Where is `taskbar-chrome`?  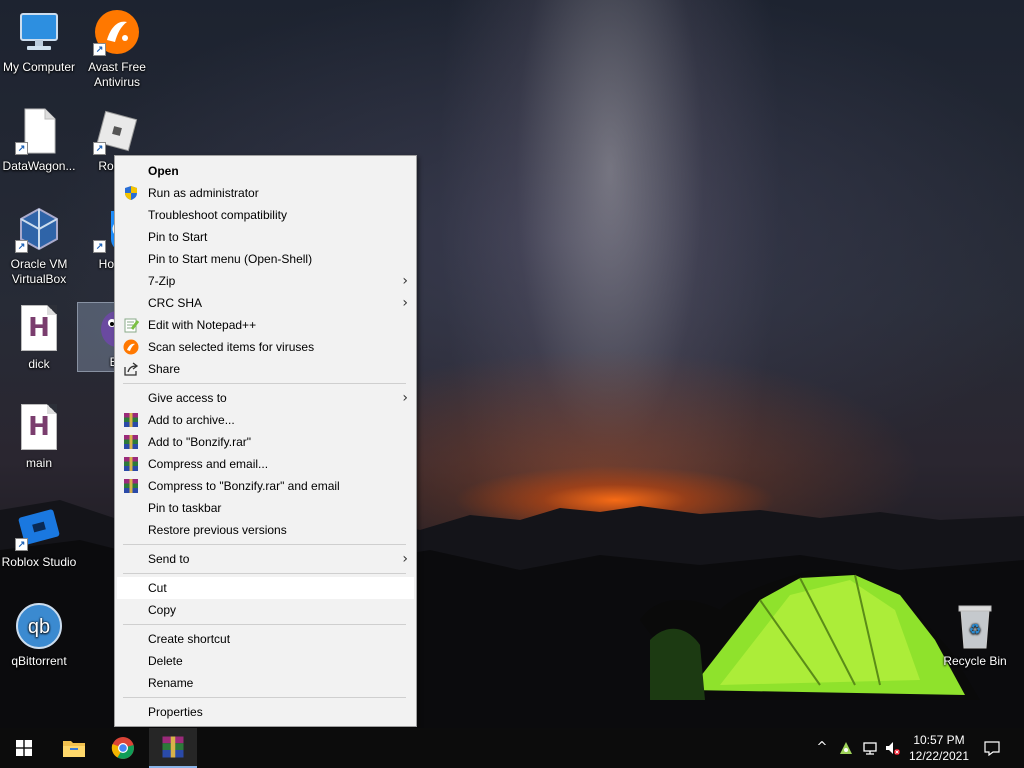 taskbar-chrome is located at coordinates (123, 748).